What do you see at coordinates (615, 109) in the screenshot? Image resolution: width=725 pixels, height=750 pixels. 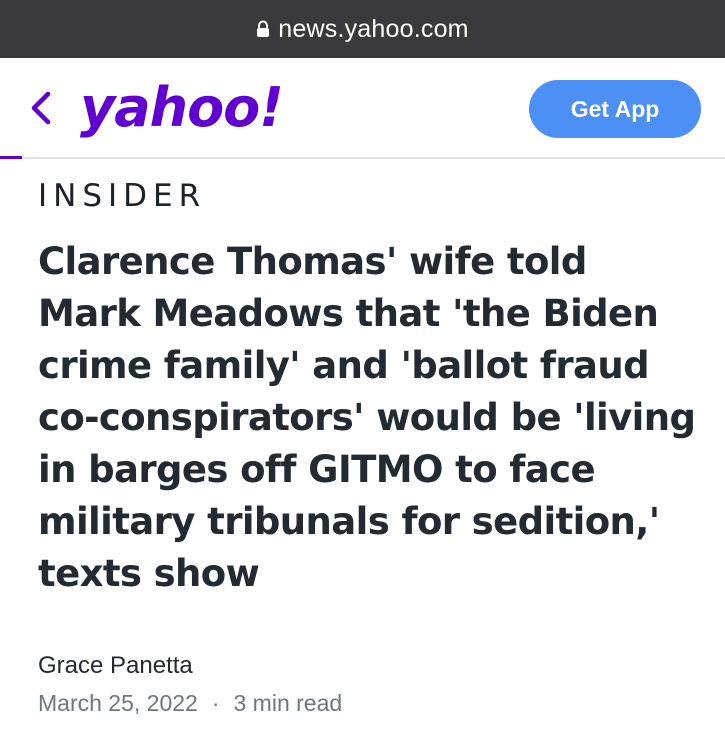 I see `get-app-button: Get App` at bounding box center [615, 109].